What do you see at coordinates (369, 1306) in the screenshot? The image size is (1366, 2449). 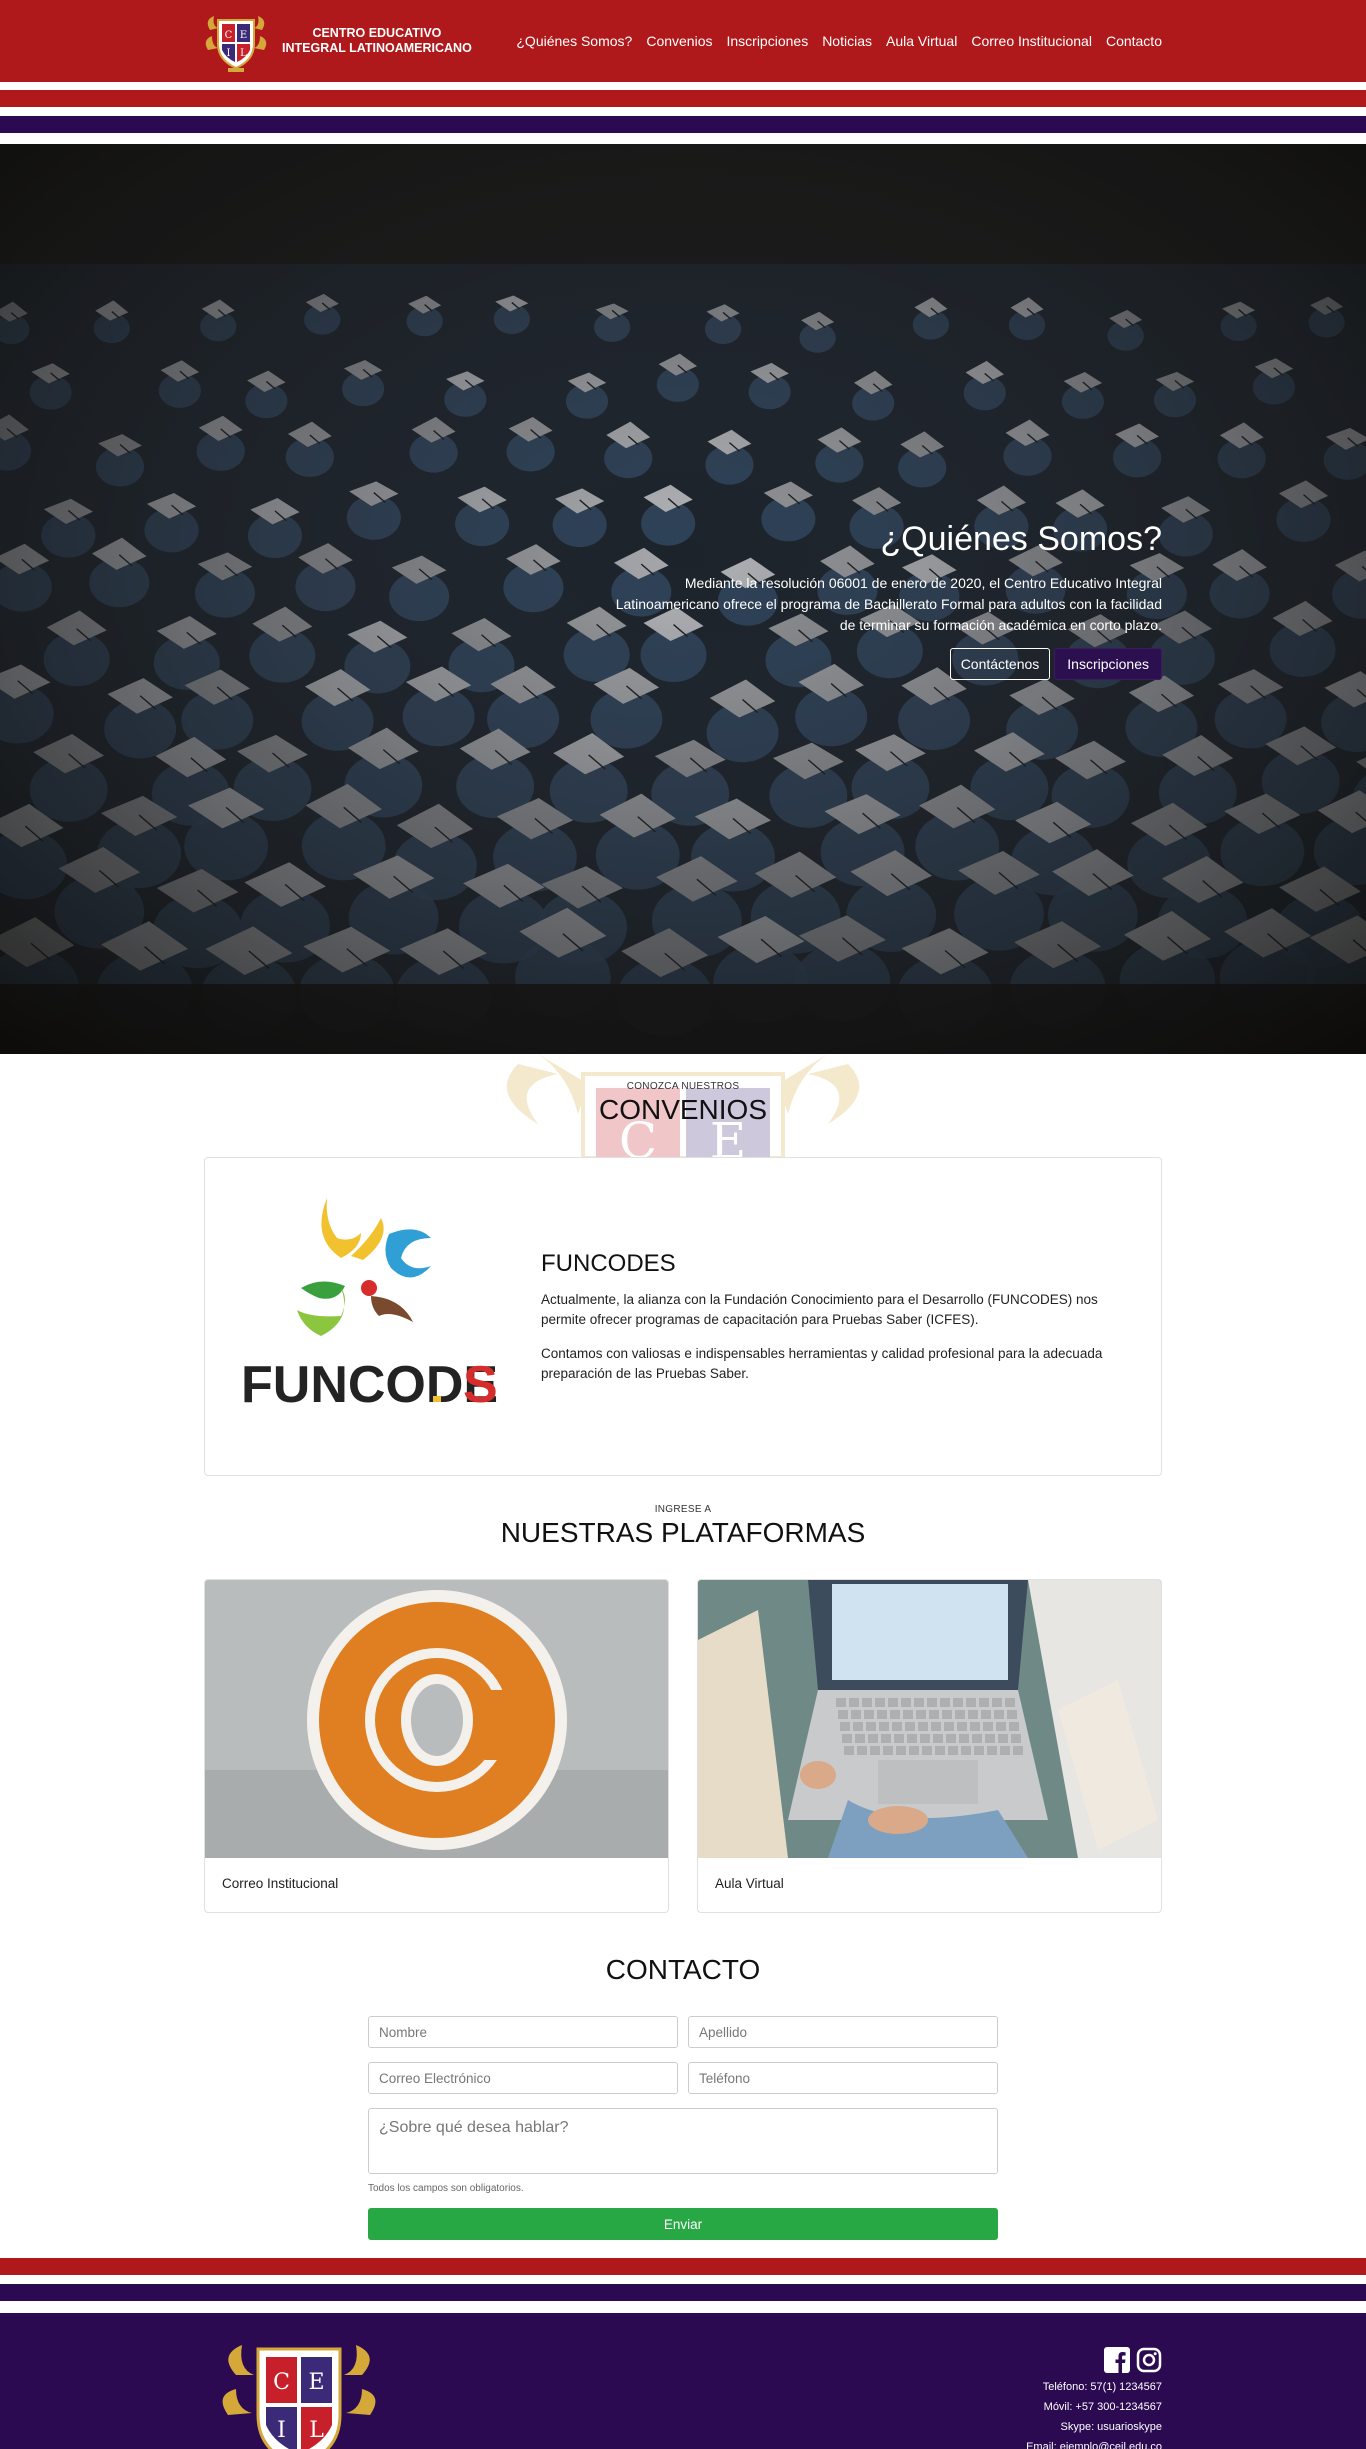 I see `funcodes-logo: FUNCODE S` at bounding box center [369, 1306].